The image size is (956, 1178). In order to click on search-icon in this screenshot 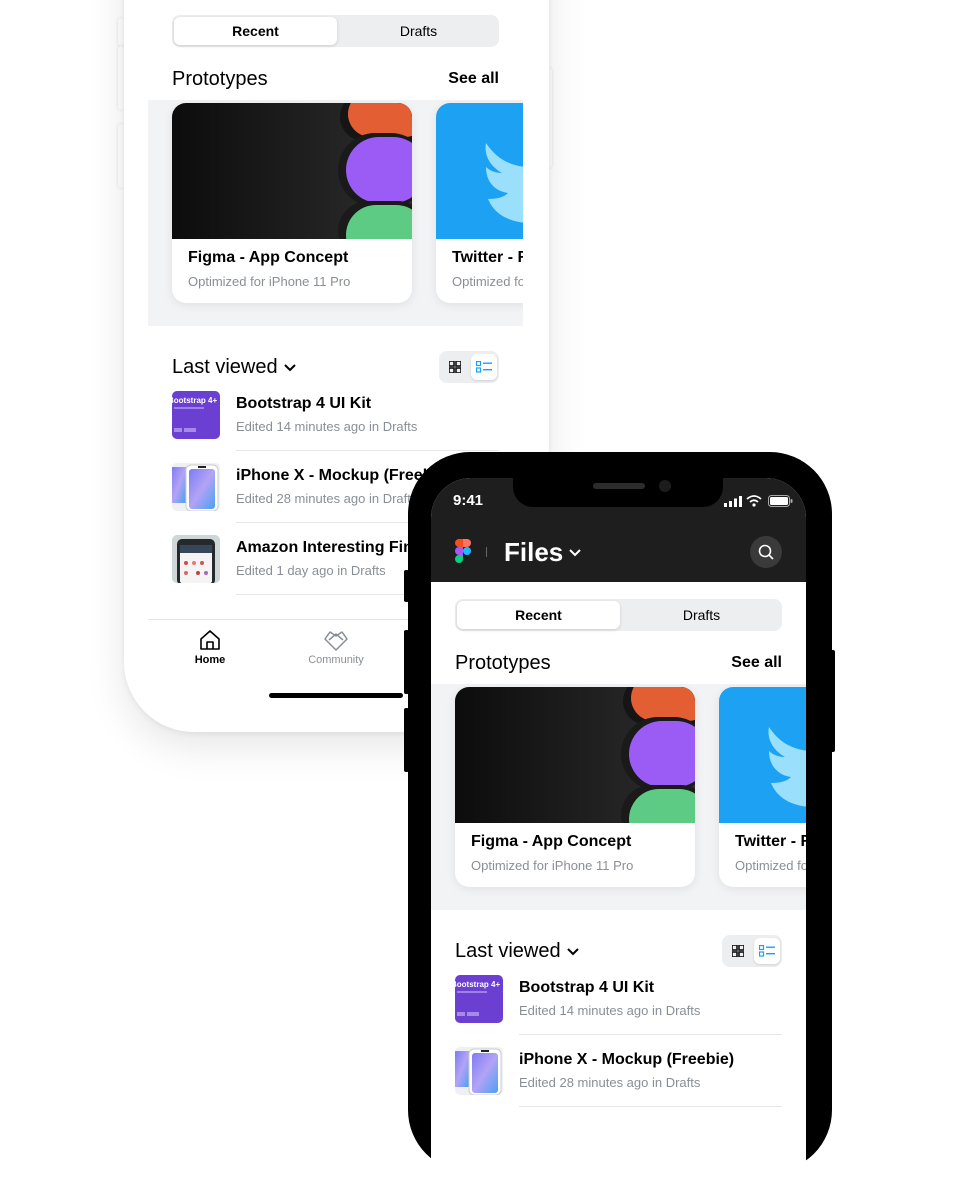, I will do `click(766, 552)`.